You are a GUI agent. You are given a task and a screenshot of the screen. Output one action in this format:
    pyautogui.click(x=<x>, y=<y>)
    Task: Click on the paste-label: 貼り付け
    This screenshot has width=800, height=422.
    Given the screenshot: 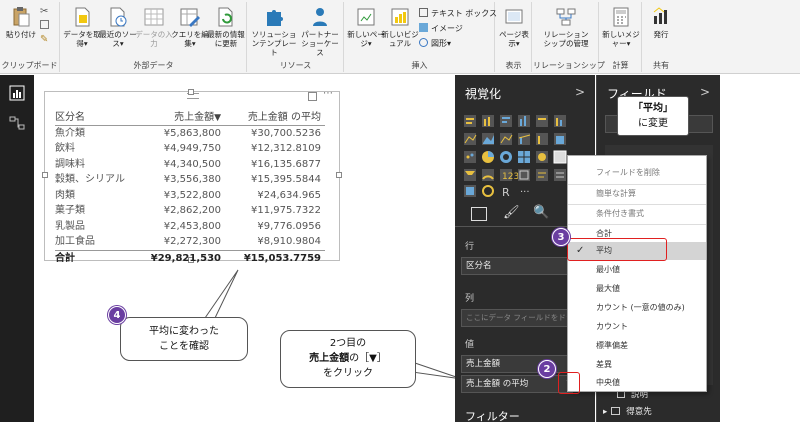 What is the action you would take?
    pyautogui.click(x=21, y=34)
    